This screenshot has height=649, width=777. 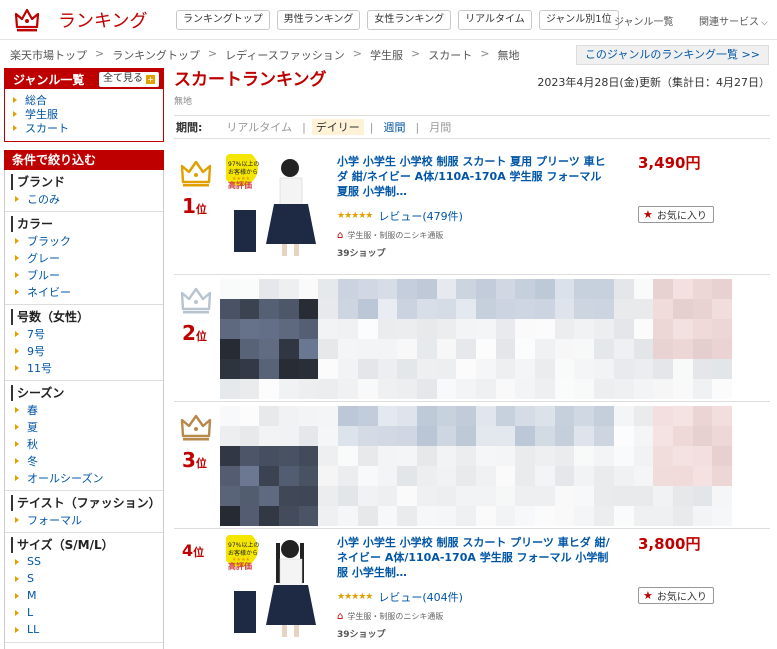 I want to click on filter-option: 冬, so click(x=87, y=460).